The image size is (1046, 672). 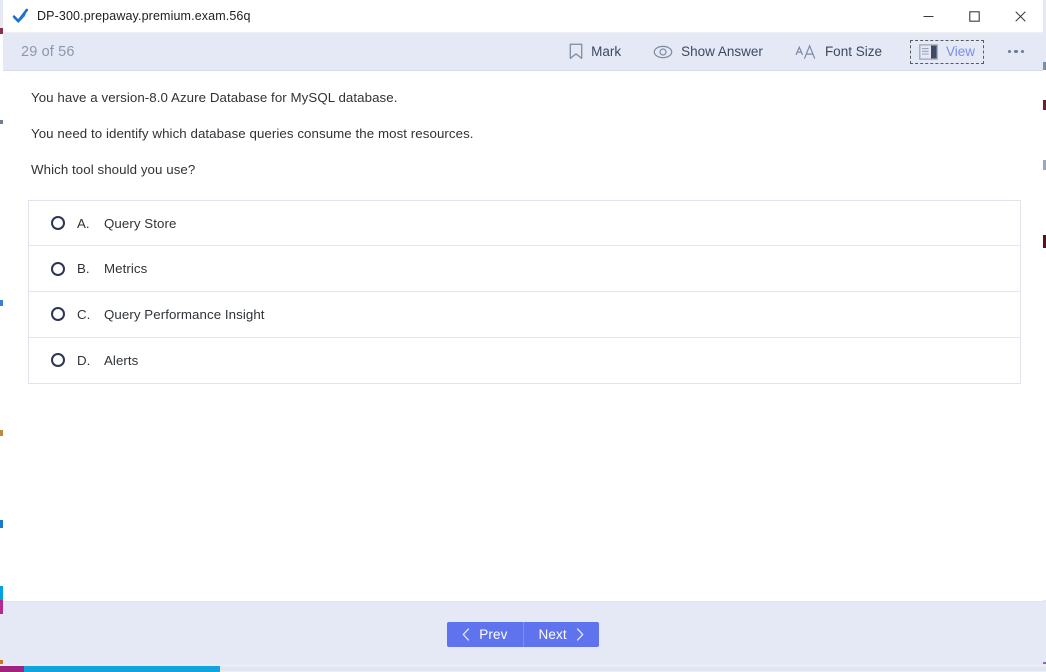 I want to click on mark-button-label: Mark, so click(x=606, y=51).